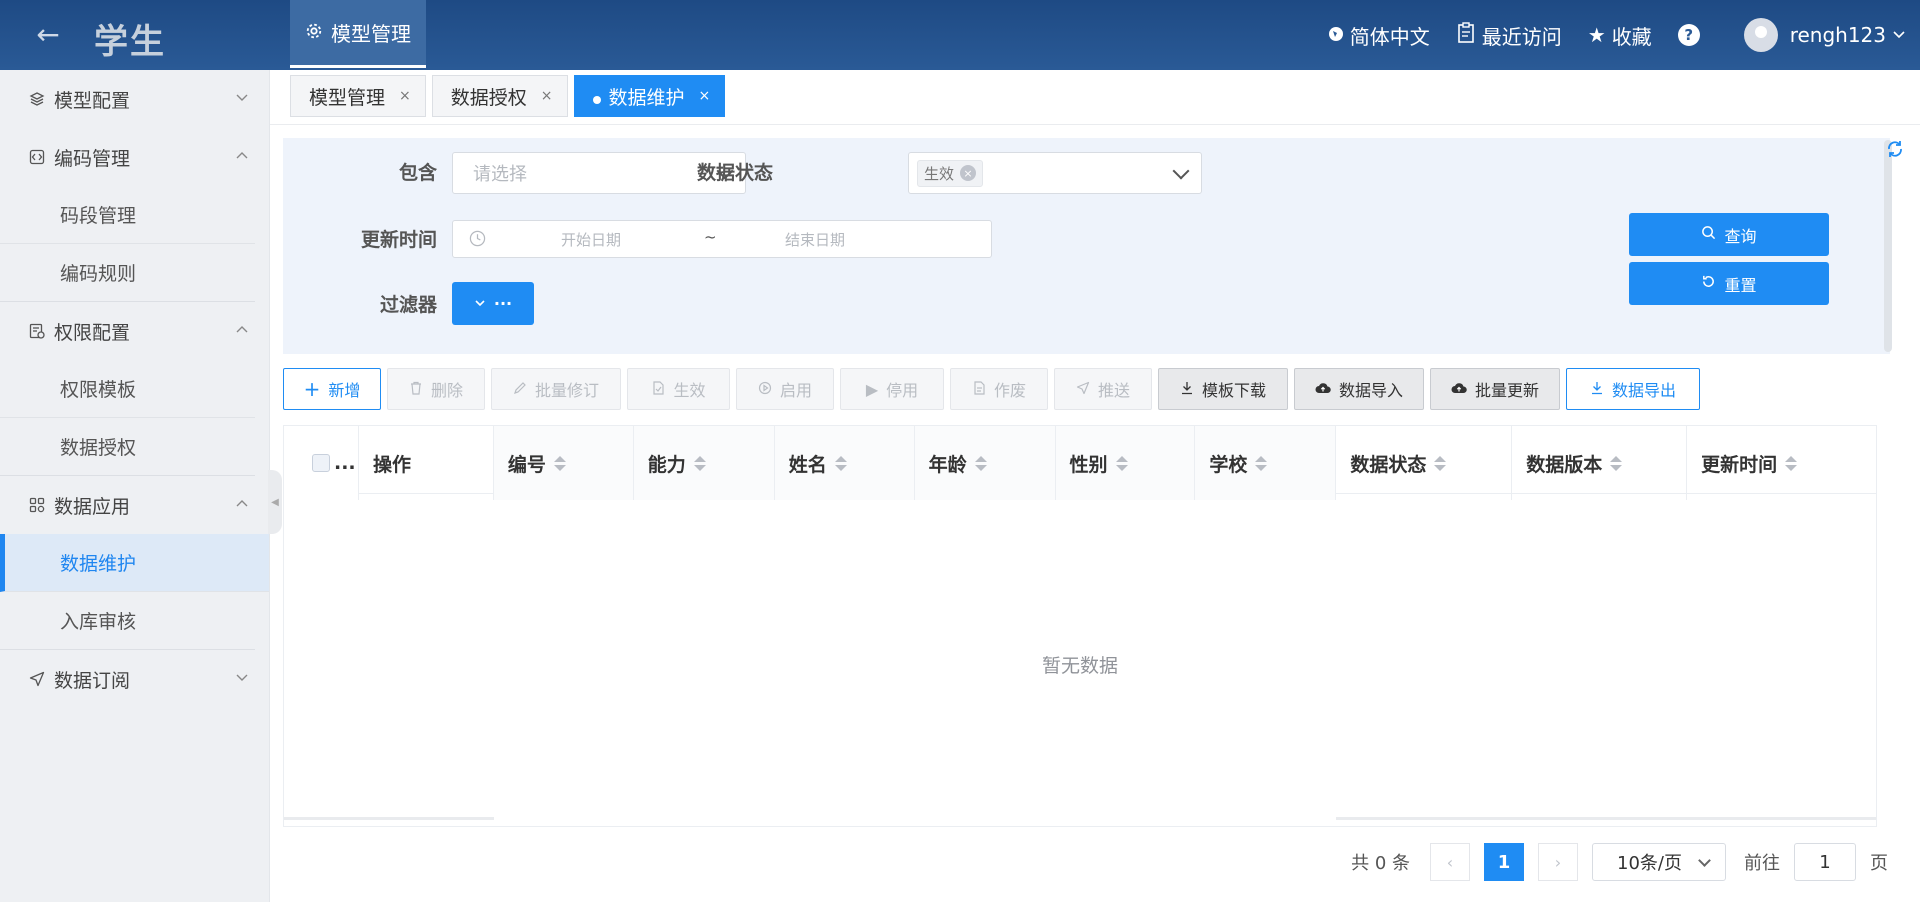 The height and width of the screenshot is (902, 1920). I want to click on column-header-name: 姓名, so click(844, 463).